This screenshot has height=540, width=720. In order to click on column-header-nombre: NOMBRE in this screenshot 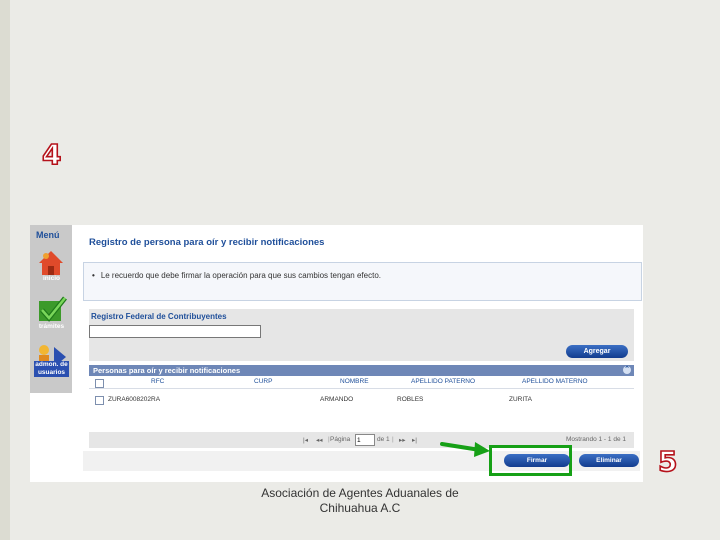, I will do `click(354, 381)`.